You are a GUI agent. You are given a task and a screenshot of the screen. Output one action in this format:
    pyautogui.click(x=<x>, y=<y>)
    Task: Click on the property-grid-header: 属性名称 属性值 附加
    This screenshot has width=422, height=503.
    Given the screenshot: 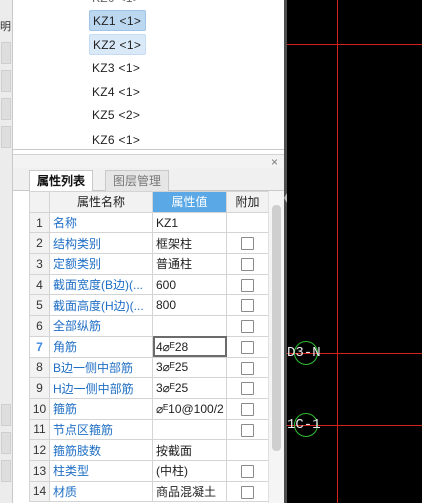 What is the action you would take?
    pyautogui.click(x=149, y=202)
    